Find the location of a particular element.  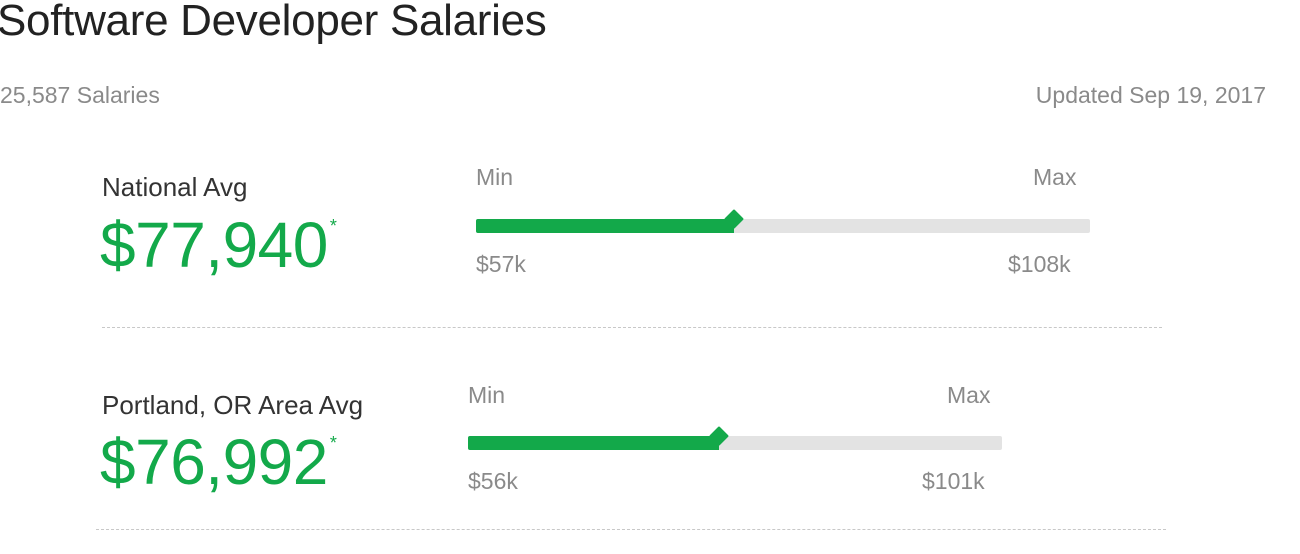

national-min-label: Min is located at coordinates (495, 177).